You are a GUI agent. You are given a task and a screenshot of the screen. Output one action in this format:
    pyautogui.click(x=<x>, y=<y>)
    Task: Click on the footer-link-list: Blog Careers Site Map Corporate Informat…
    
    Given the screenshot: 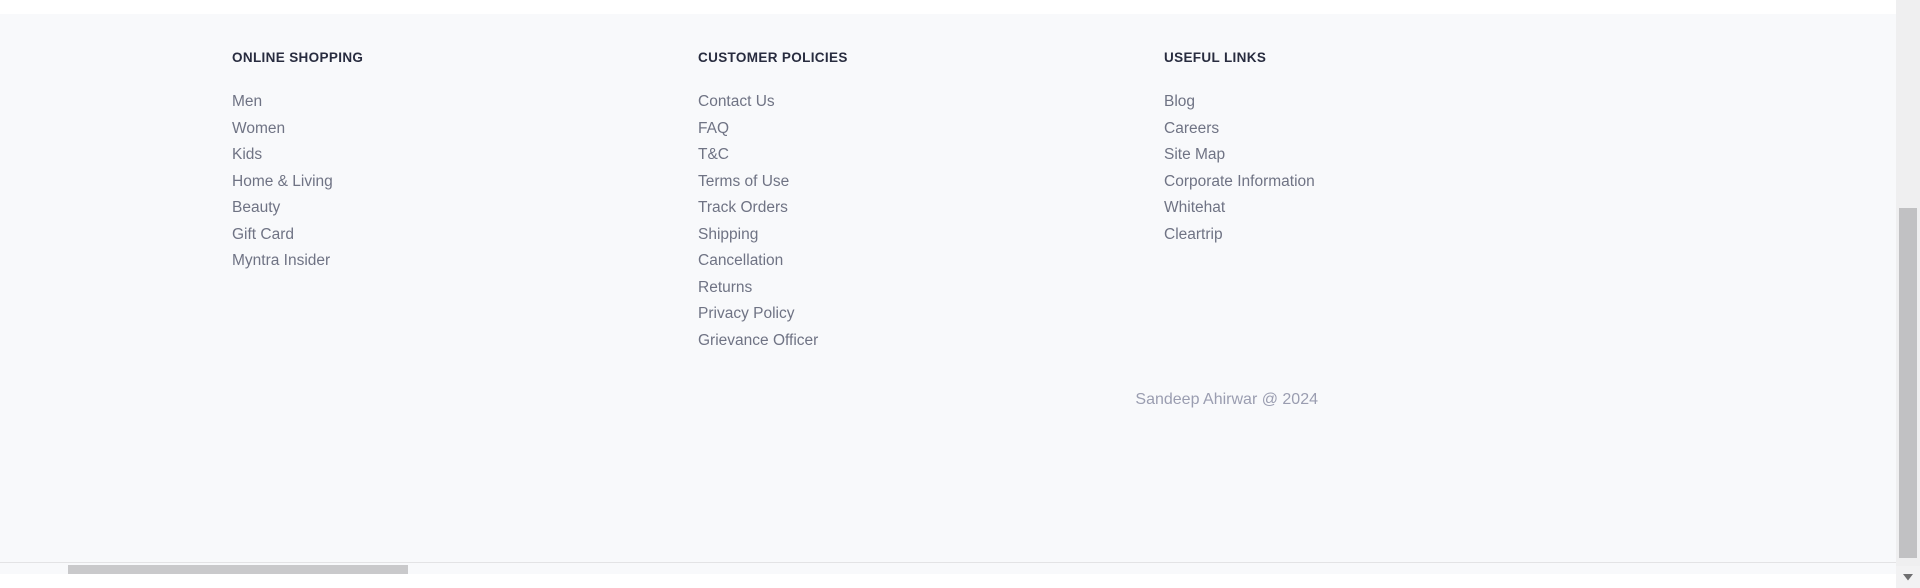 What is the action you would take?
    pyautogui.click(x=1239, y=171)
    